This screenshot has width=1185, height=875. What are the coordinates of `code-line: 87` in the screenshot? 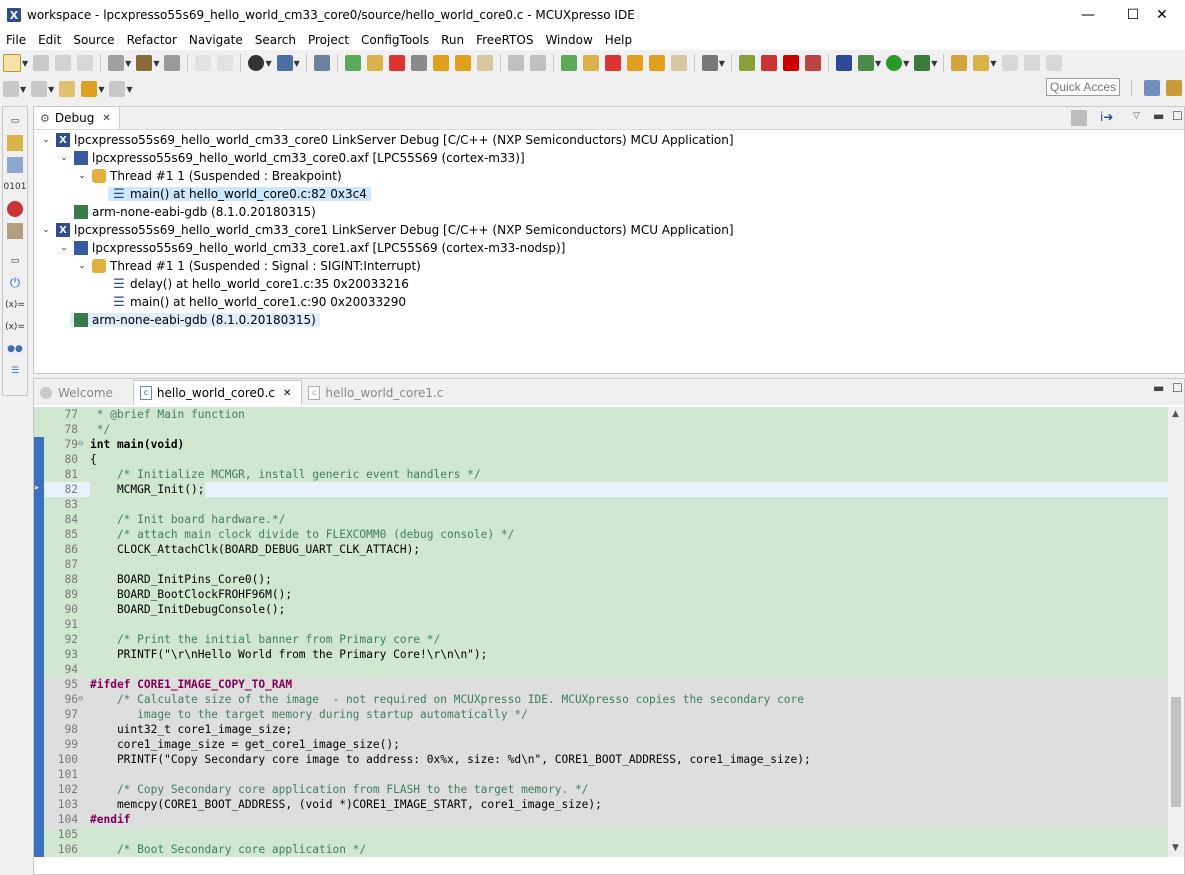 It's located at (601, 564).